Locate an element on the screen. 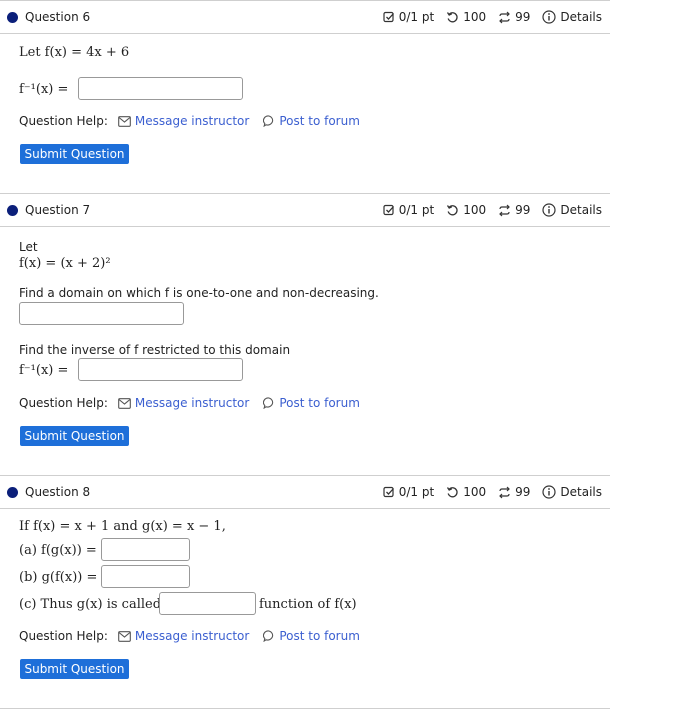  part-b-label: (b) g(f(x)) = is located at coordinates (58, 577).